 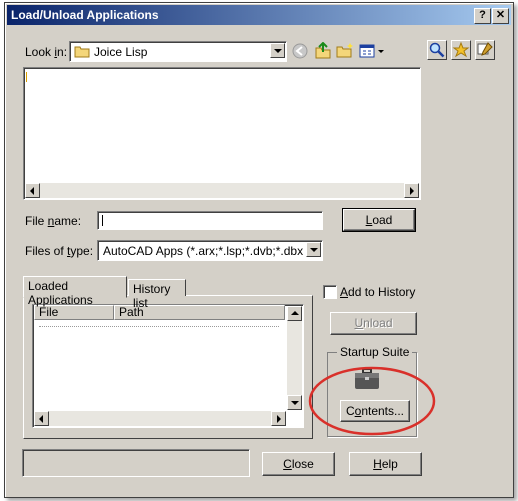 I want to click on search-icon, so click(x=437, y=50).